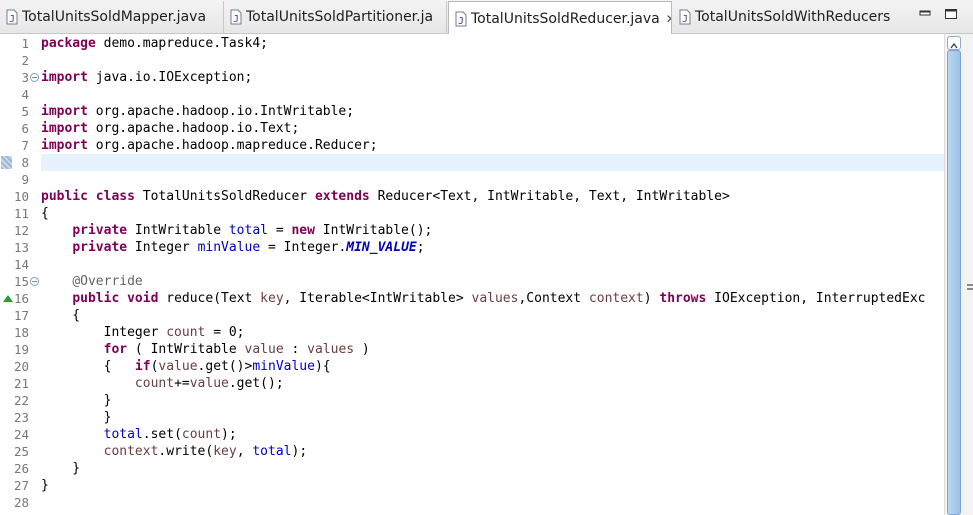 Image resolution: width=973 pixels, height=515 pixels. Describe the element at coordinates (143, 298) in the screenshot. I see `code-token: void` at that location.